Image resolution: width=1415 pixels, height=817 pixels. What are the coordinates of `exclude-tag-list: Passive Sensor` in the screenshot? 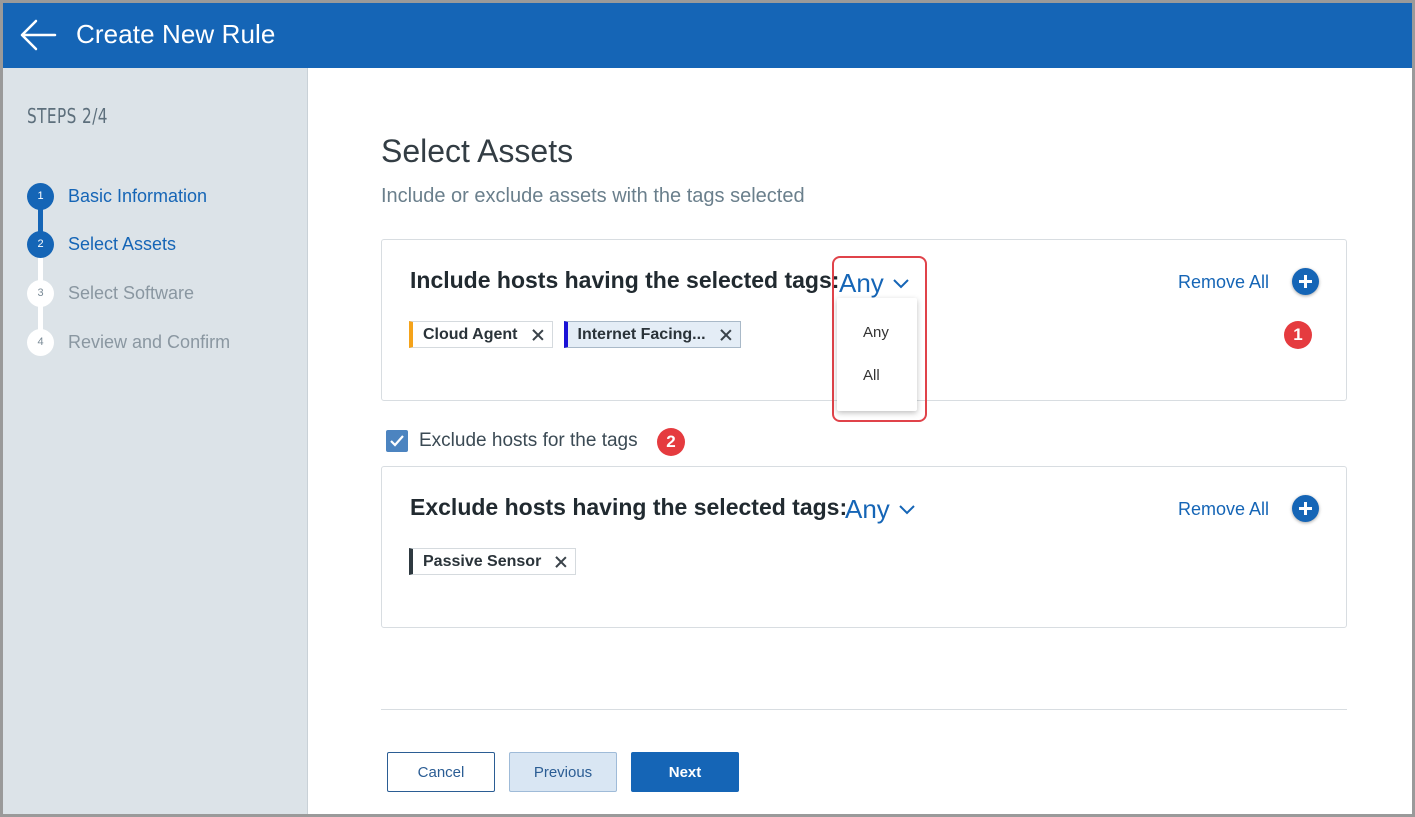 It's located at (493, 561).